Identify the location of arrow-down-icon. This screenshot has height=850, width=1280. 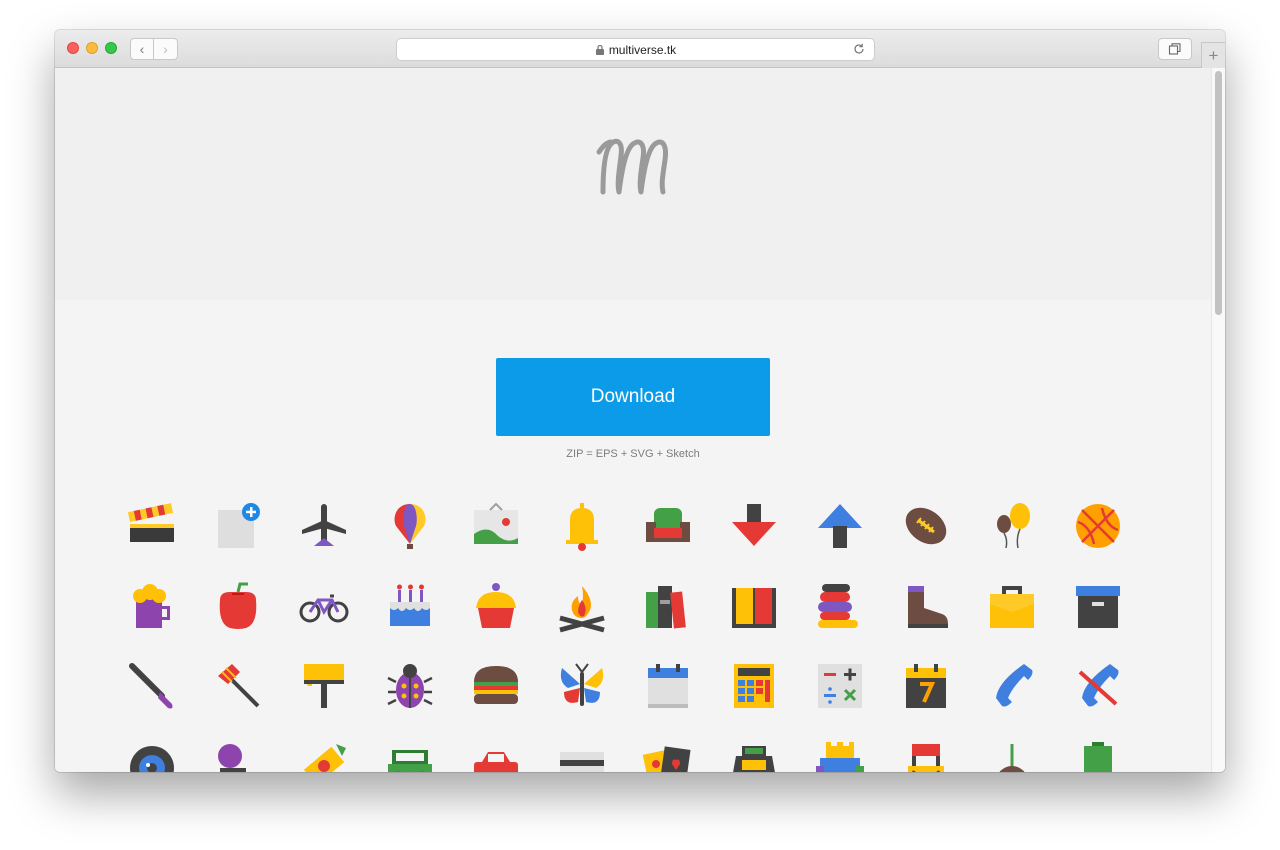
(754, 526).